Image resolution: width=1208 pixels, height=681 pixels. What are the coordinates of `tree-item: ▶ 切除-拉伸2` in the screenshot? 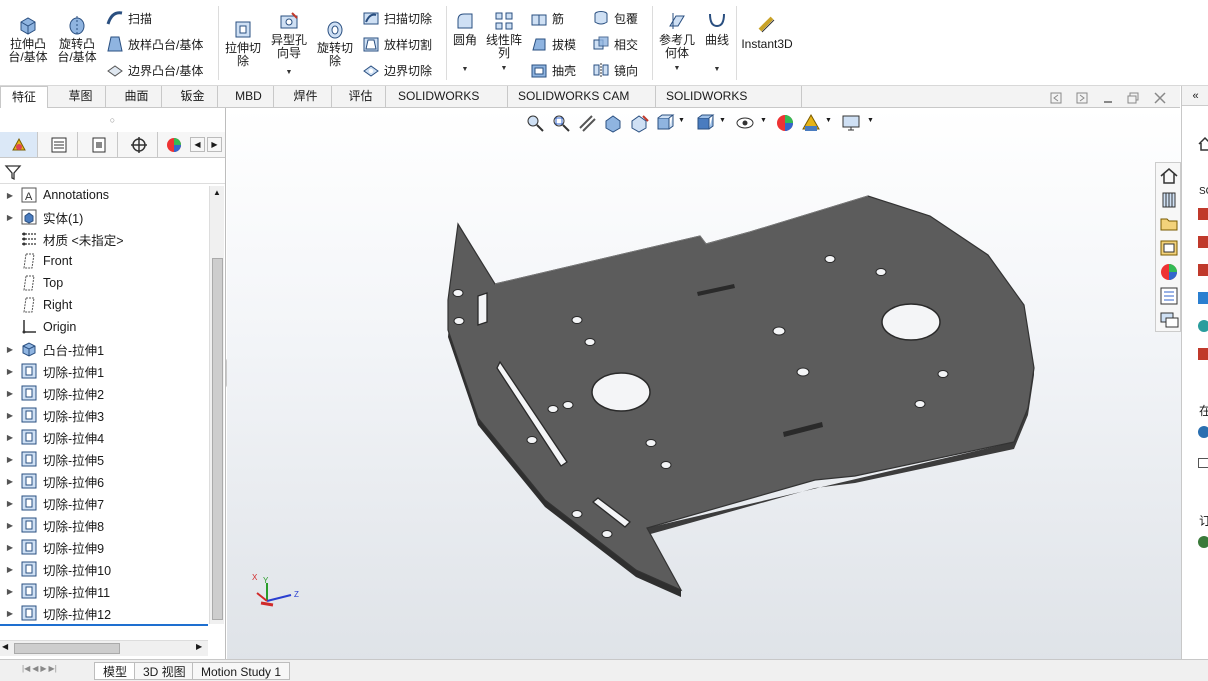 It's located at (52, 393).